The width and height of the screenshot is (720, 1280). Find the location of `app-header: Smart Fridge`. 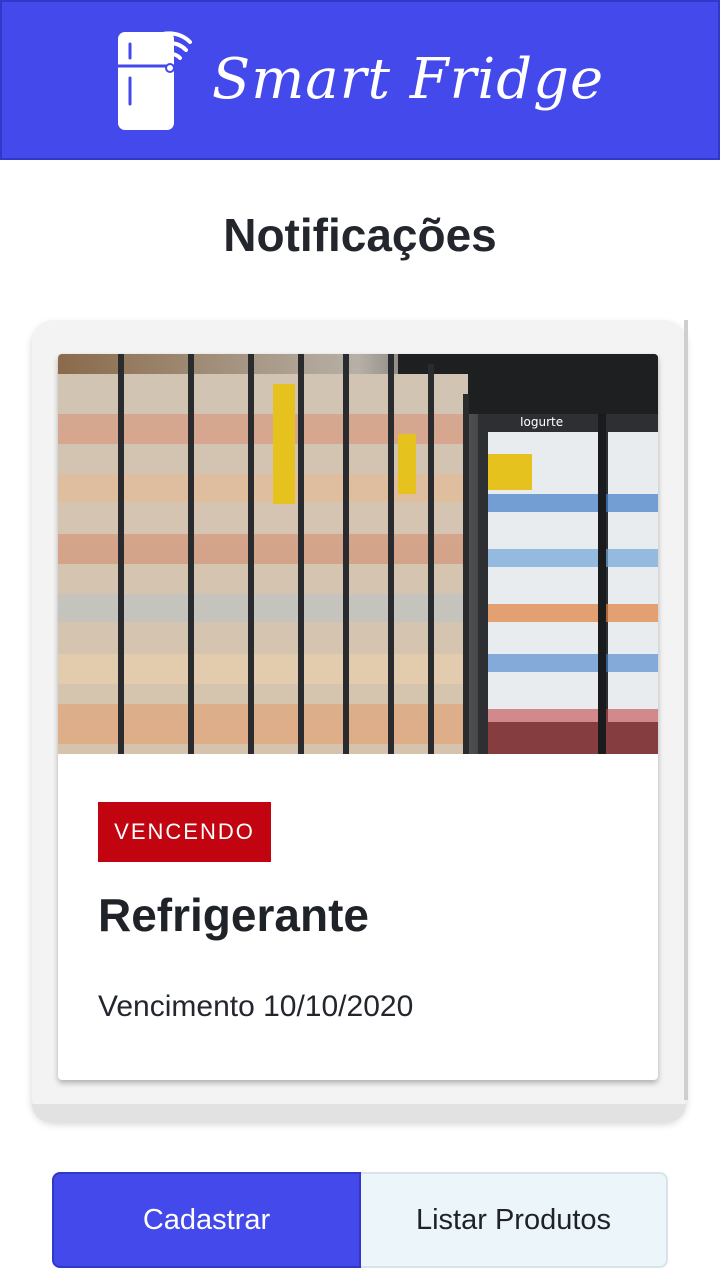

app-header: Smart Fridge is located at coordinates (360, 80).